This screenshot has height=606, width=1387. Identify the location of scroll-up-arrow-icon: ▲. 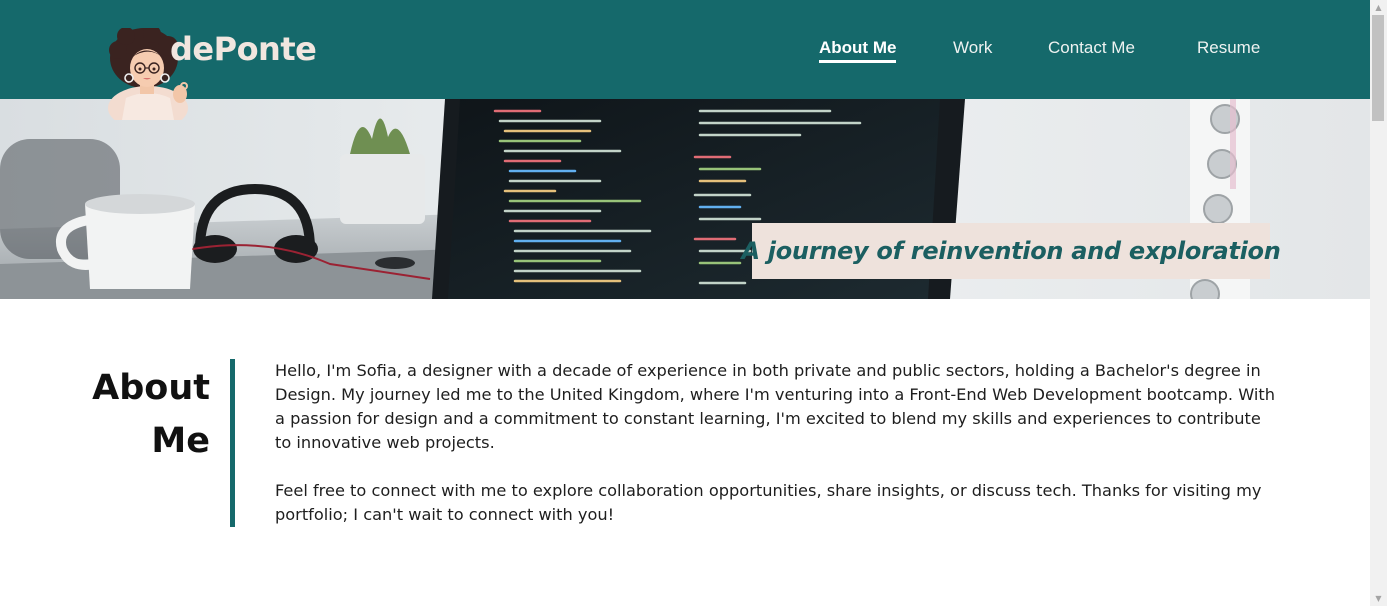
(1378, 7).